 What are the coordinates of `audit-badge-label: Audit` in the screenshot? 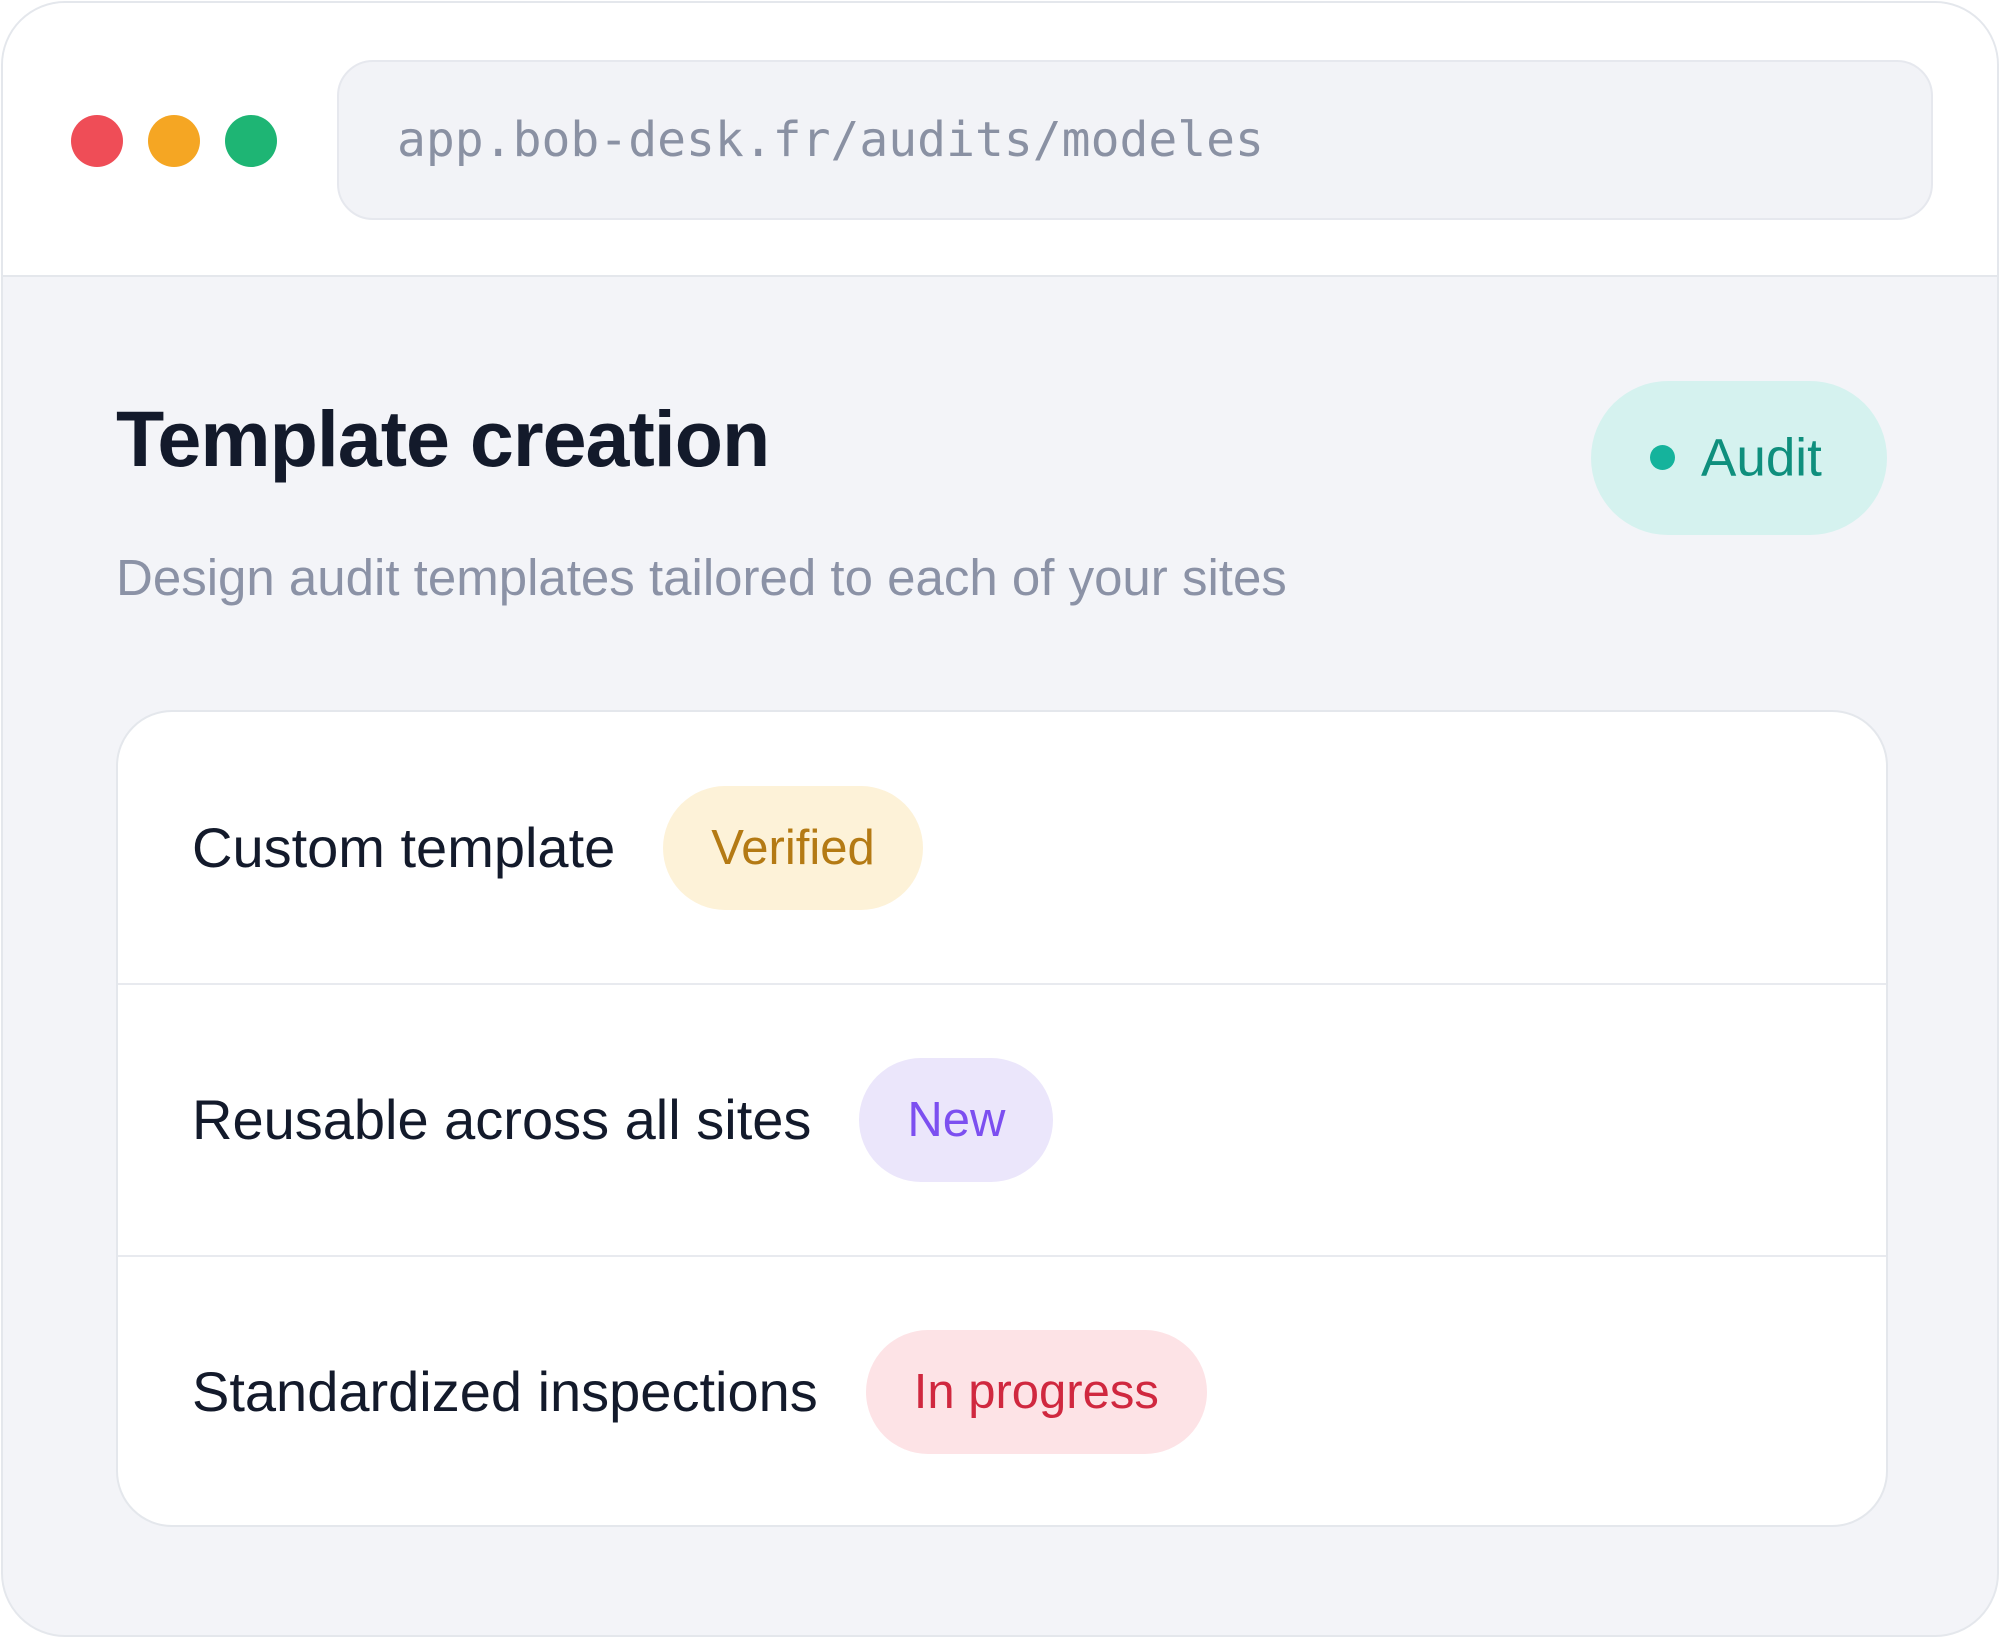 It's located at (1761, 458).